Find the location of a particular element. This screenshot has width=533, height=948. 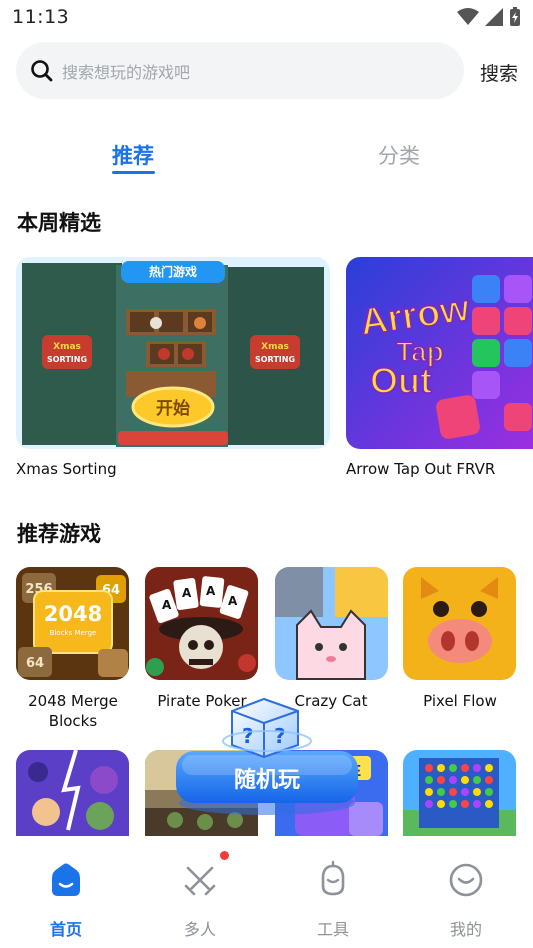

search-icon is located at coordinates (42, 70).